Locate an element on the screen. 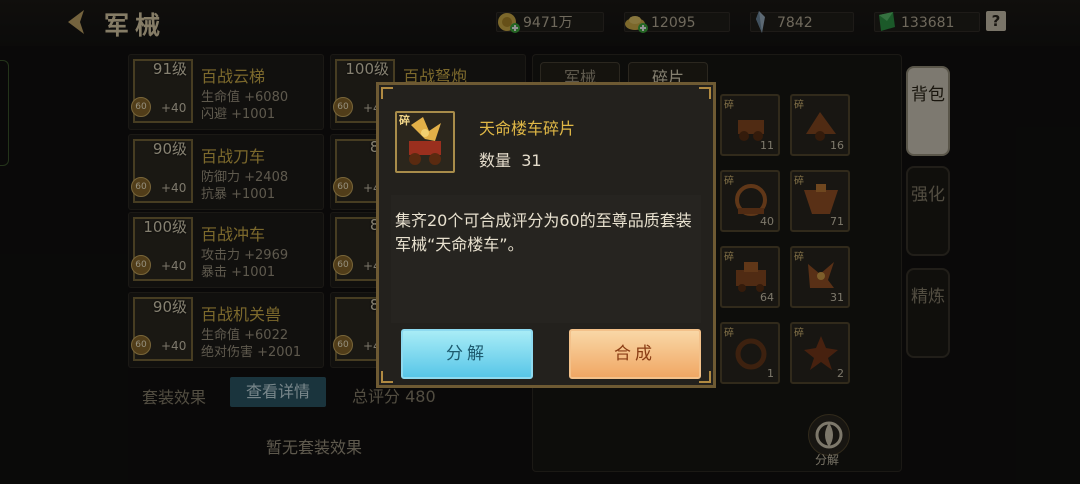 The image size is (1080, 484). quantity-value: 31 is located at coordinates (531, 160).